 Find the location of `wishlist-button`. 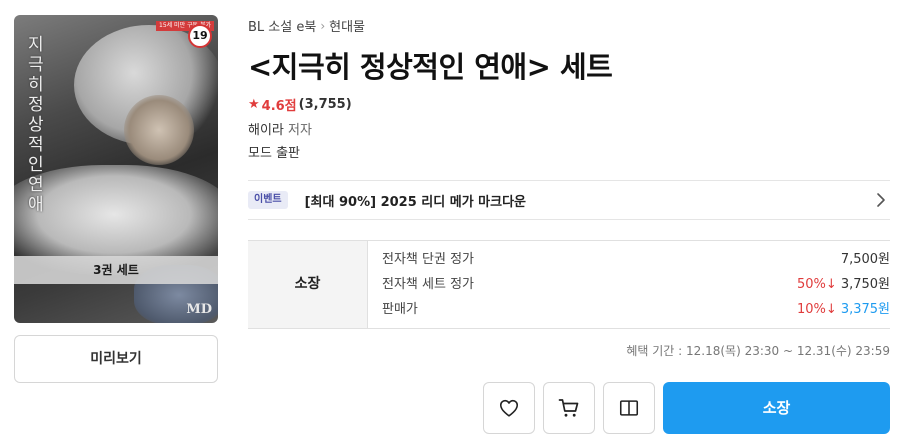

wishlist-button is located at coordinates (509, 408).